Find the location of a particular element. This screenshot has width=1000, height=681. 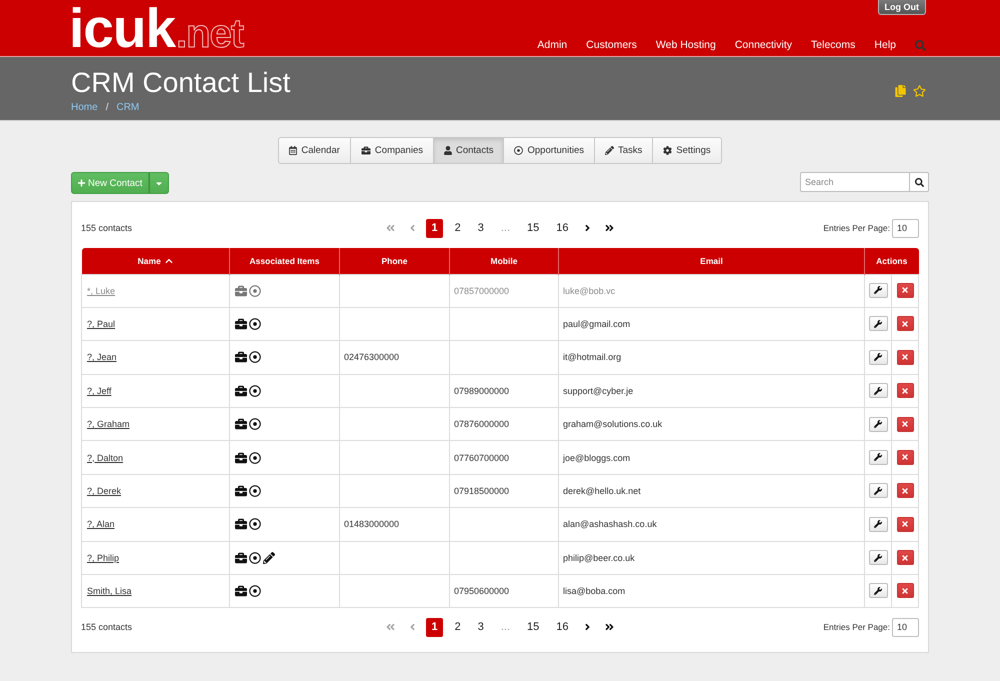

nav-link: Help is located at coordinates (885, 45).